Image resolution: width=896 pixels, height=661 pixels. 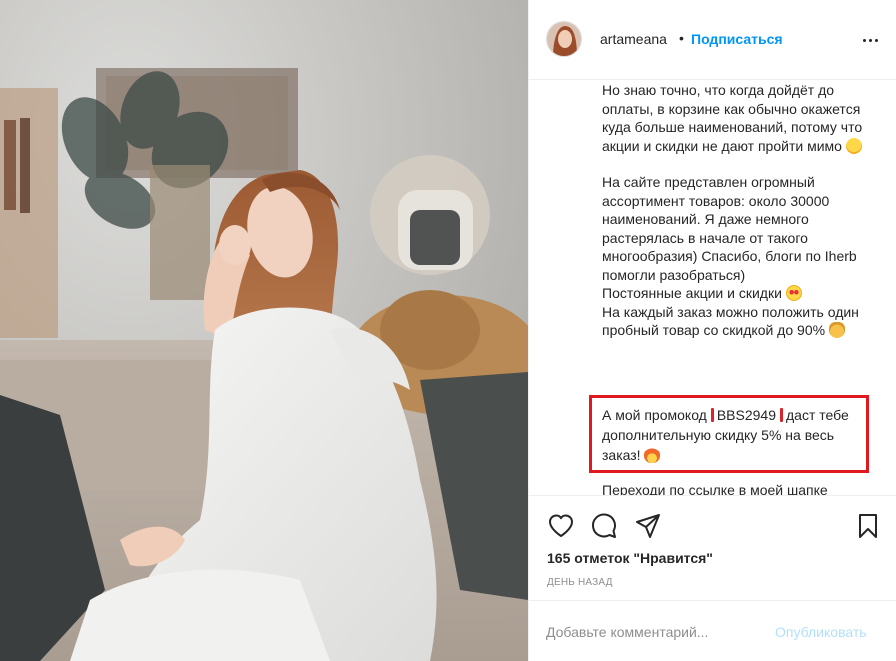 I want to click on bookmark-icon, so click(x=868, y=526).